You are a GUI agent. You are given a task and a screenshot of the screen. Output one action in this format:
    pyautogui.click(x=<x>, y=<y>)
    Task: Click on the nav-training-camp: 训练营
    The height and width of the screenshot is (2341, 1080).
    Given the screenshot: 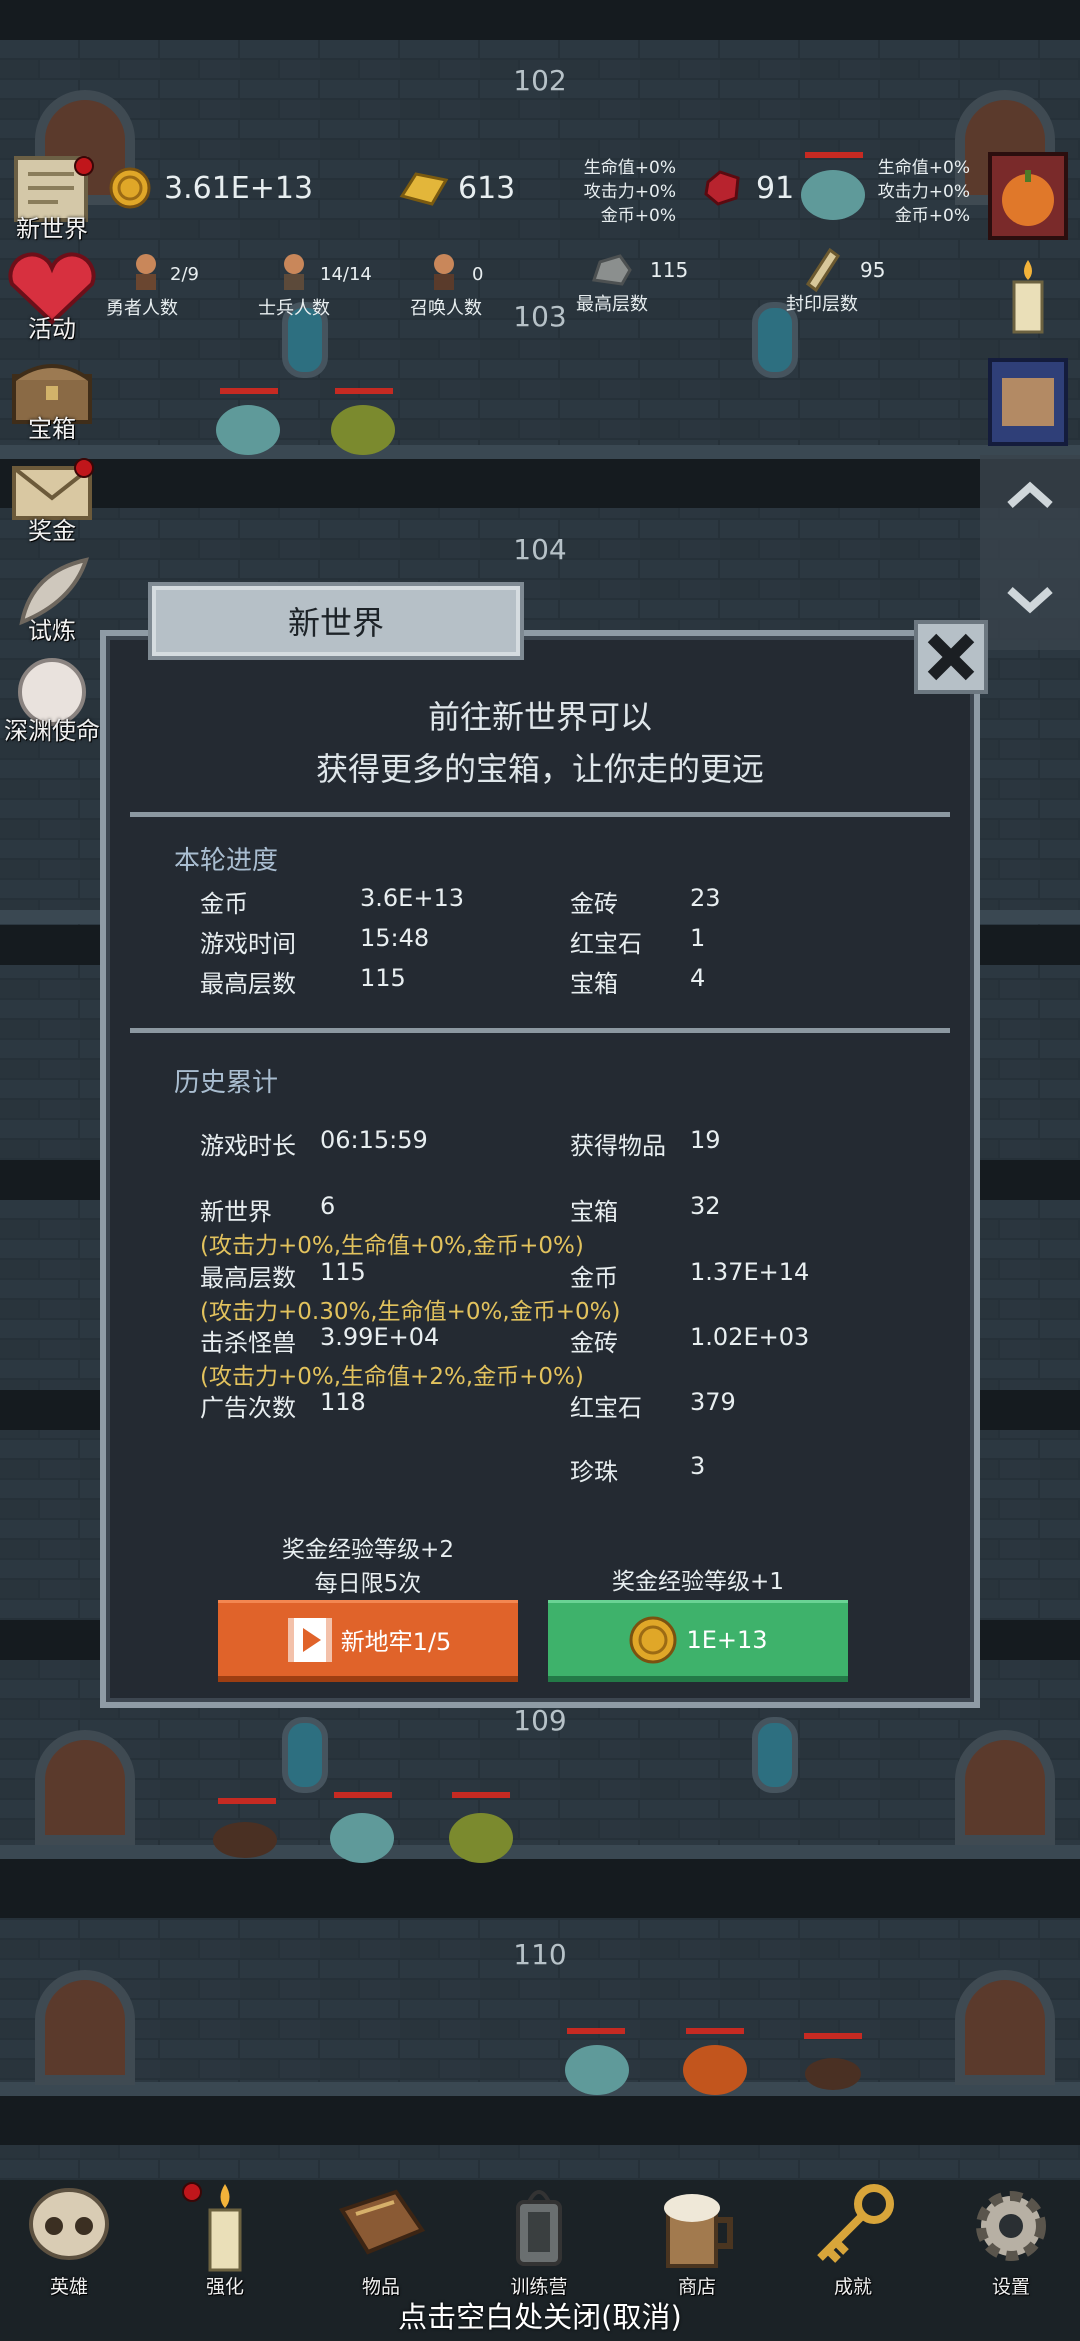 What is the action you would take?
    pyautogui.click(x=539, y=2240)
    